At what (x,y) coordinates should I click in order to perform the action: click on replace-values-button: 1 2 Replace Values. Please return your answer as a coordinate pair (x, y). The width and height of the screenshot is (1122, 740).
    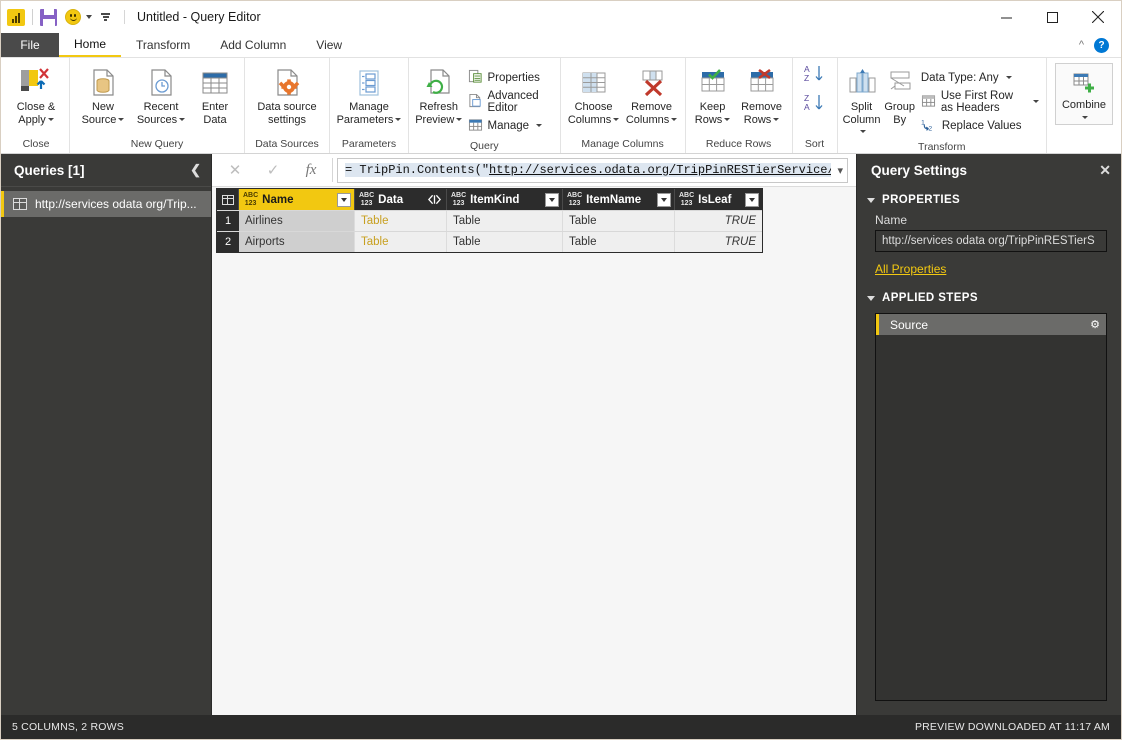
    Looking at the image, I should click on (980, 126).